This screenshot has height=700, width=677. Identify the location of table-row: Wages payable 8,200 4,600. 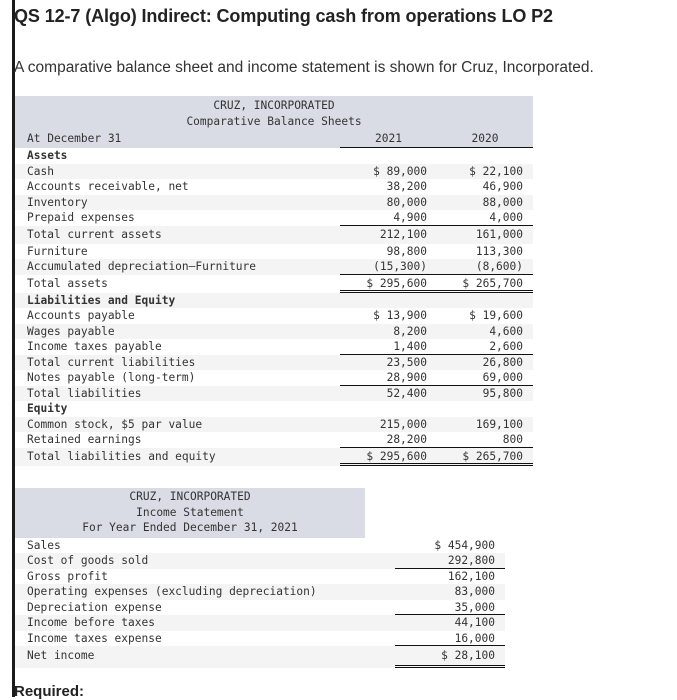
(274, 331).